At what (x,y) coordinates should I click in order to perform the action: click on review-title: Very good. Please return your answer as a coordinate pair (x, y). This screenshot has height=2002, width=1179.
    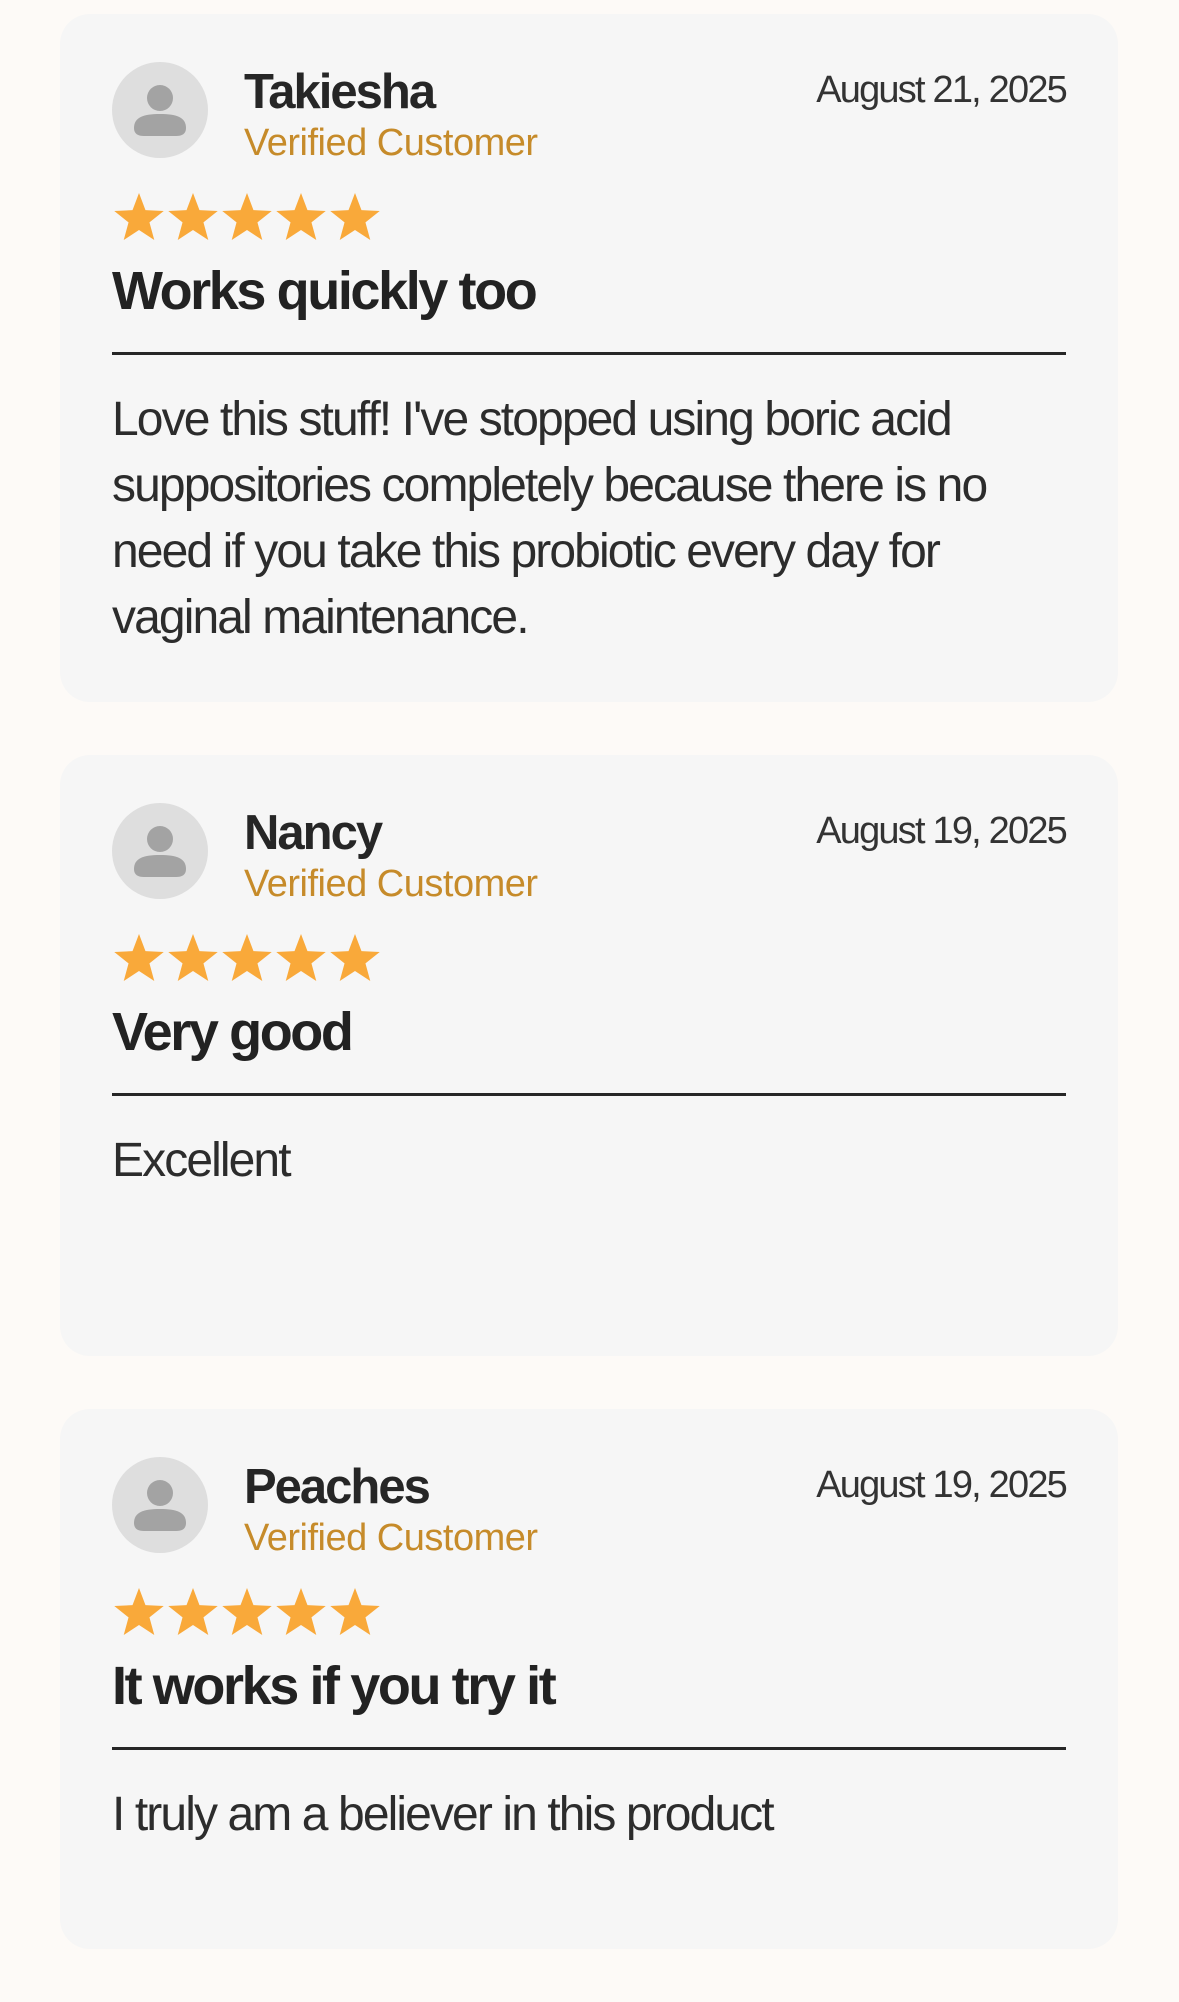
    Looking at the image, I should click on (233, 1032).